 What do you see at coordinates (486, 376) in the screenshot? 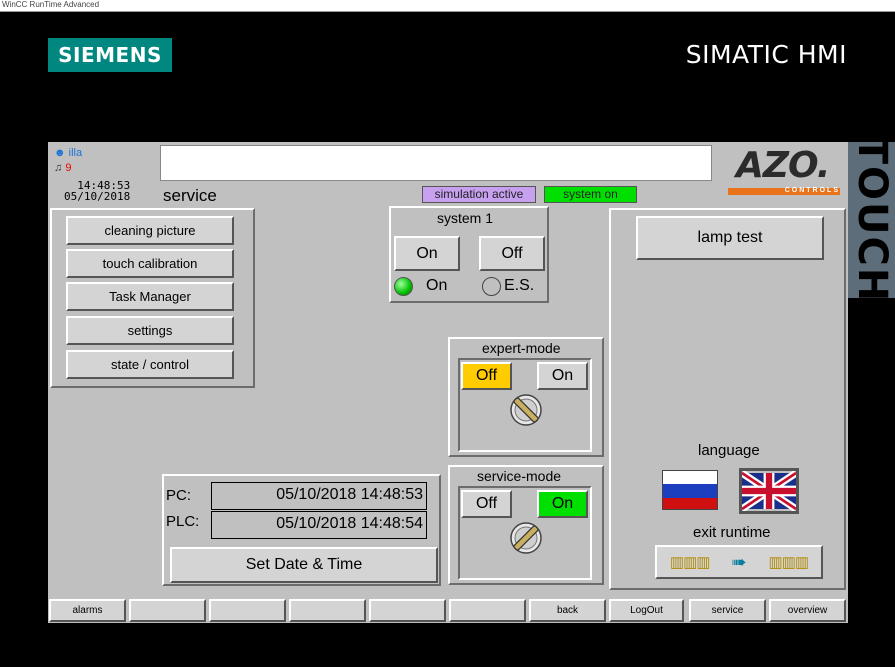
I see `expert-mode-off-button: Off` at bounding box center [486, 376].